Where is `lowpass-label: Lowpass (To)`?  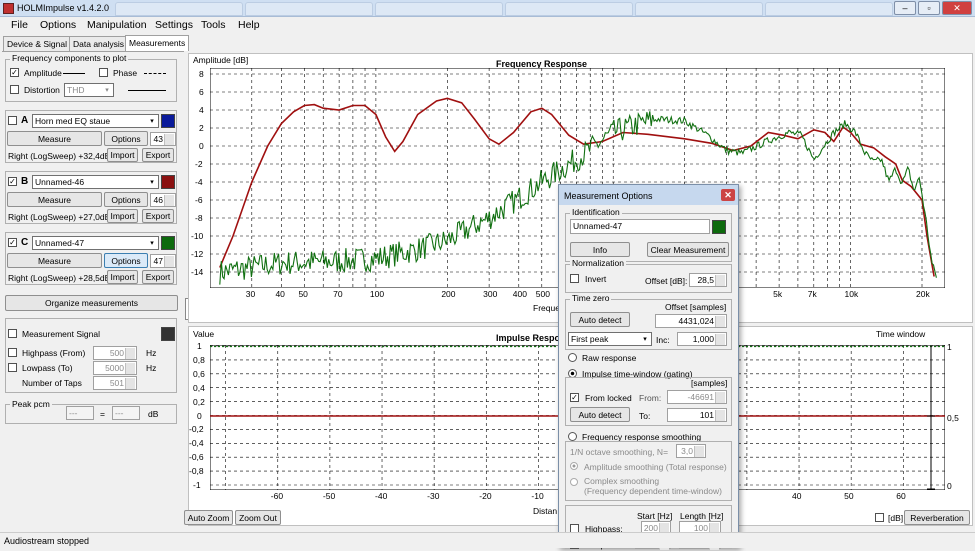
lowpass-label: Lowpass (To) is located at coordinates (47, 368).